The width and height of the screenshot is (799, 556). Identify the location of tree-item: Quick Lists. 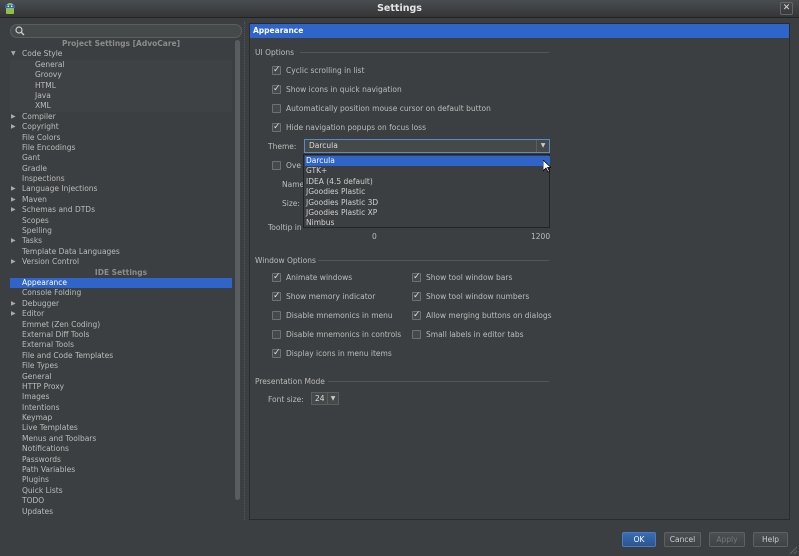
(121, 491).